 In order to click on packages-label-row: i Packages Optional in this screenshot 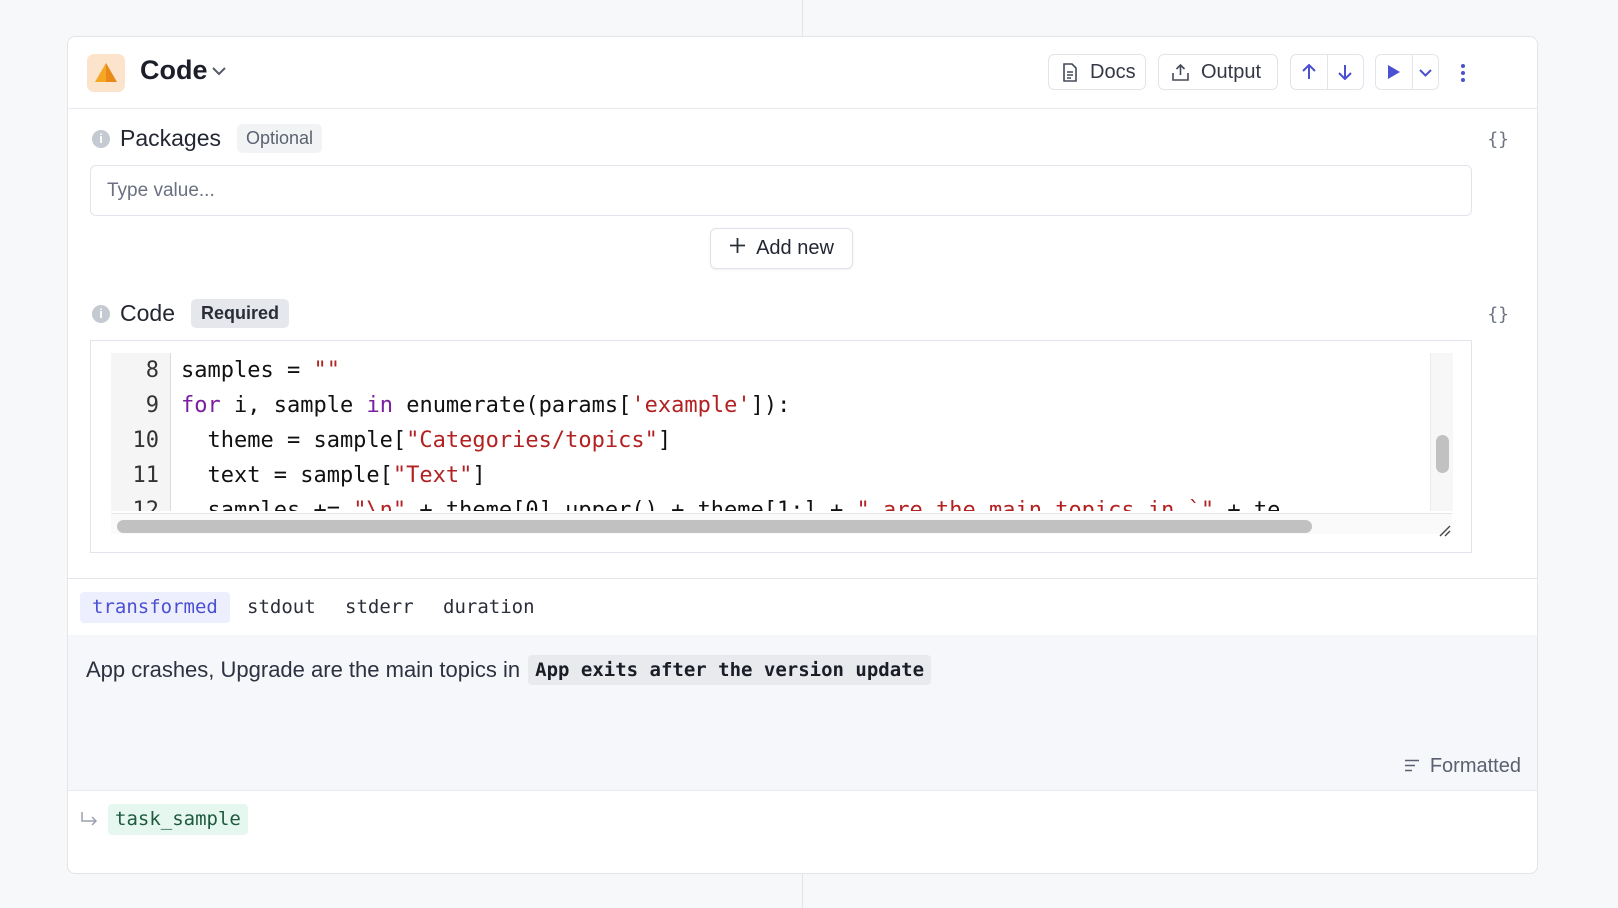, I will do `click(207, 138)`.